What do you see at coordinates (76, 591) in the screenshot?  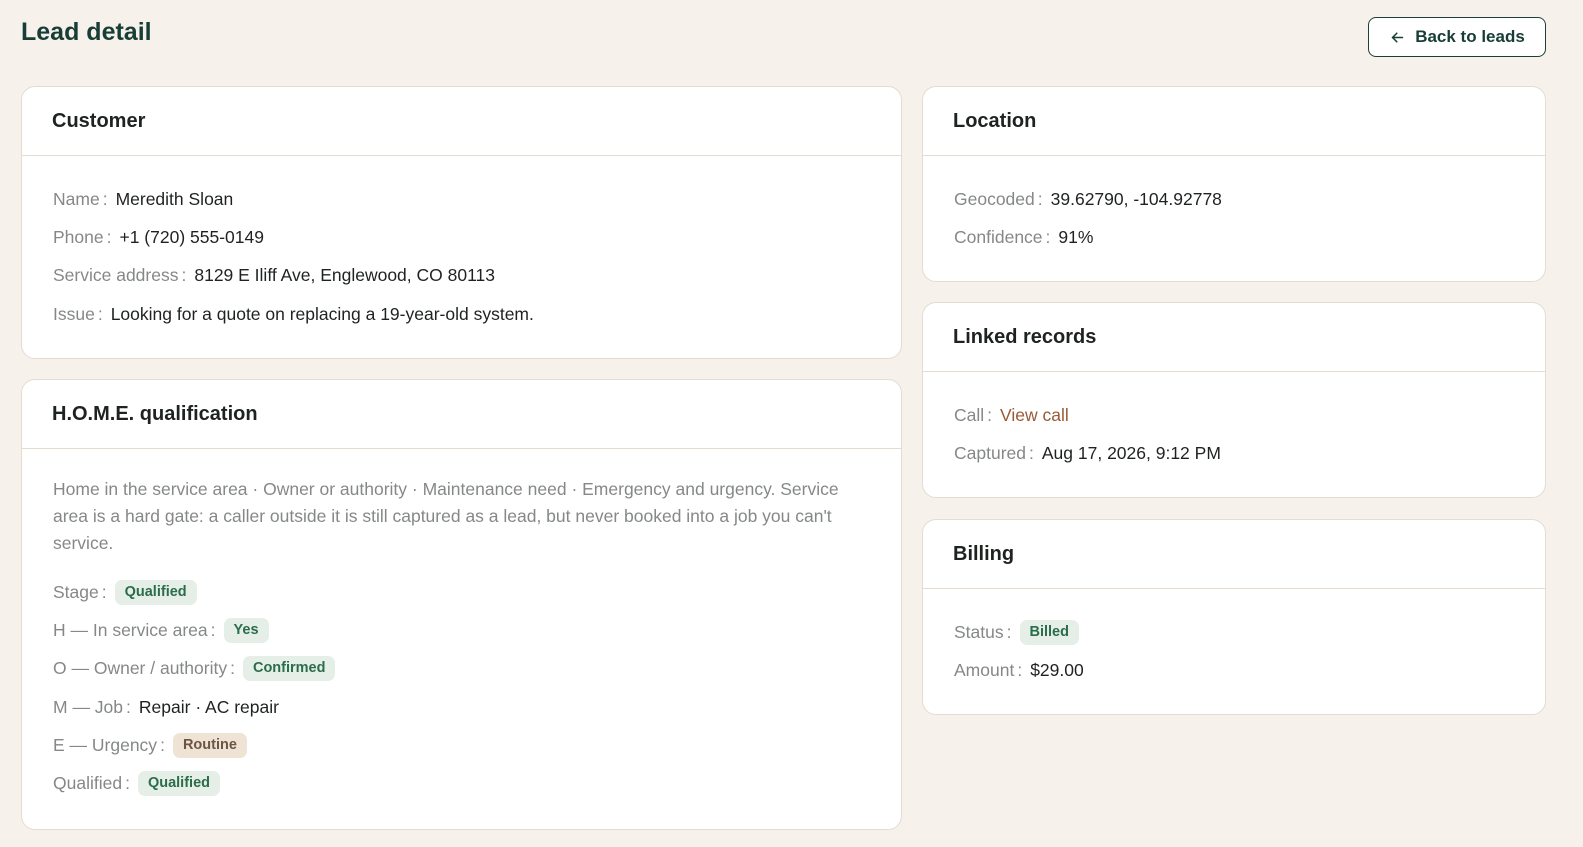 I see `stage-label: Stage` at bounding box center [76, 591].